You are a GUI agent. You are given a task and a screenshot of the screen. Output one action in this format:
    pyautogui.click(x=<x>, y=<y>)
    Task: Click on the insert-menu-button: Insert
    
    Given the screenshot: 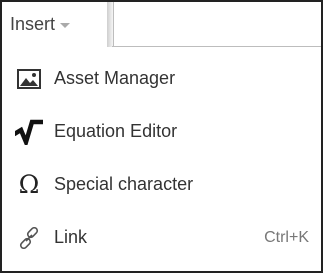 What is the action you would take?
    pyautogui.click(x=54, y=24)
    